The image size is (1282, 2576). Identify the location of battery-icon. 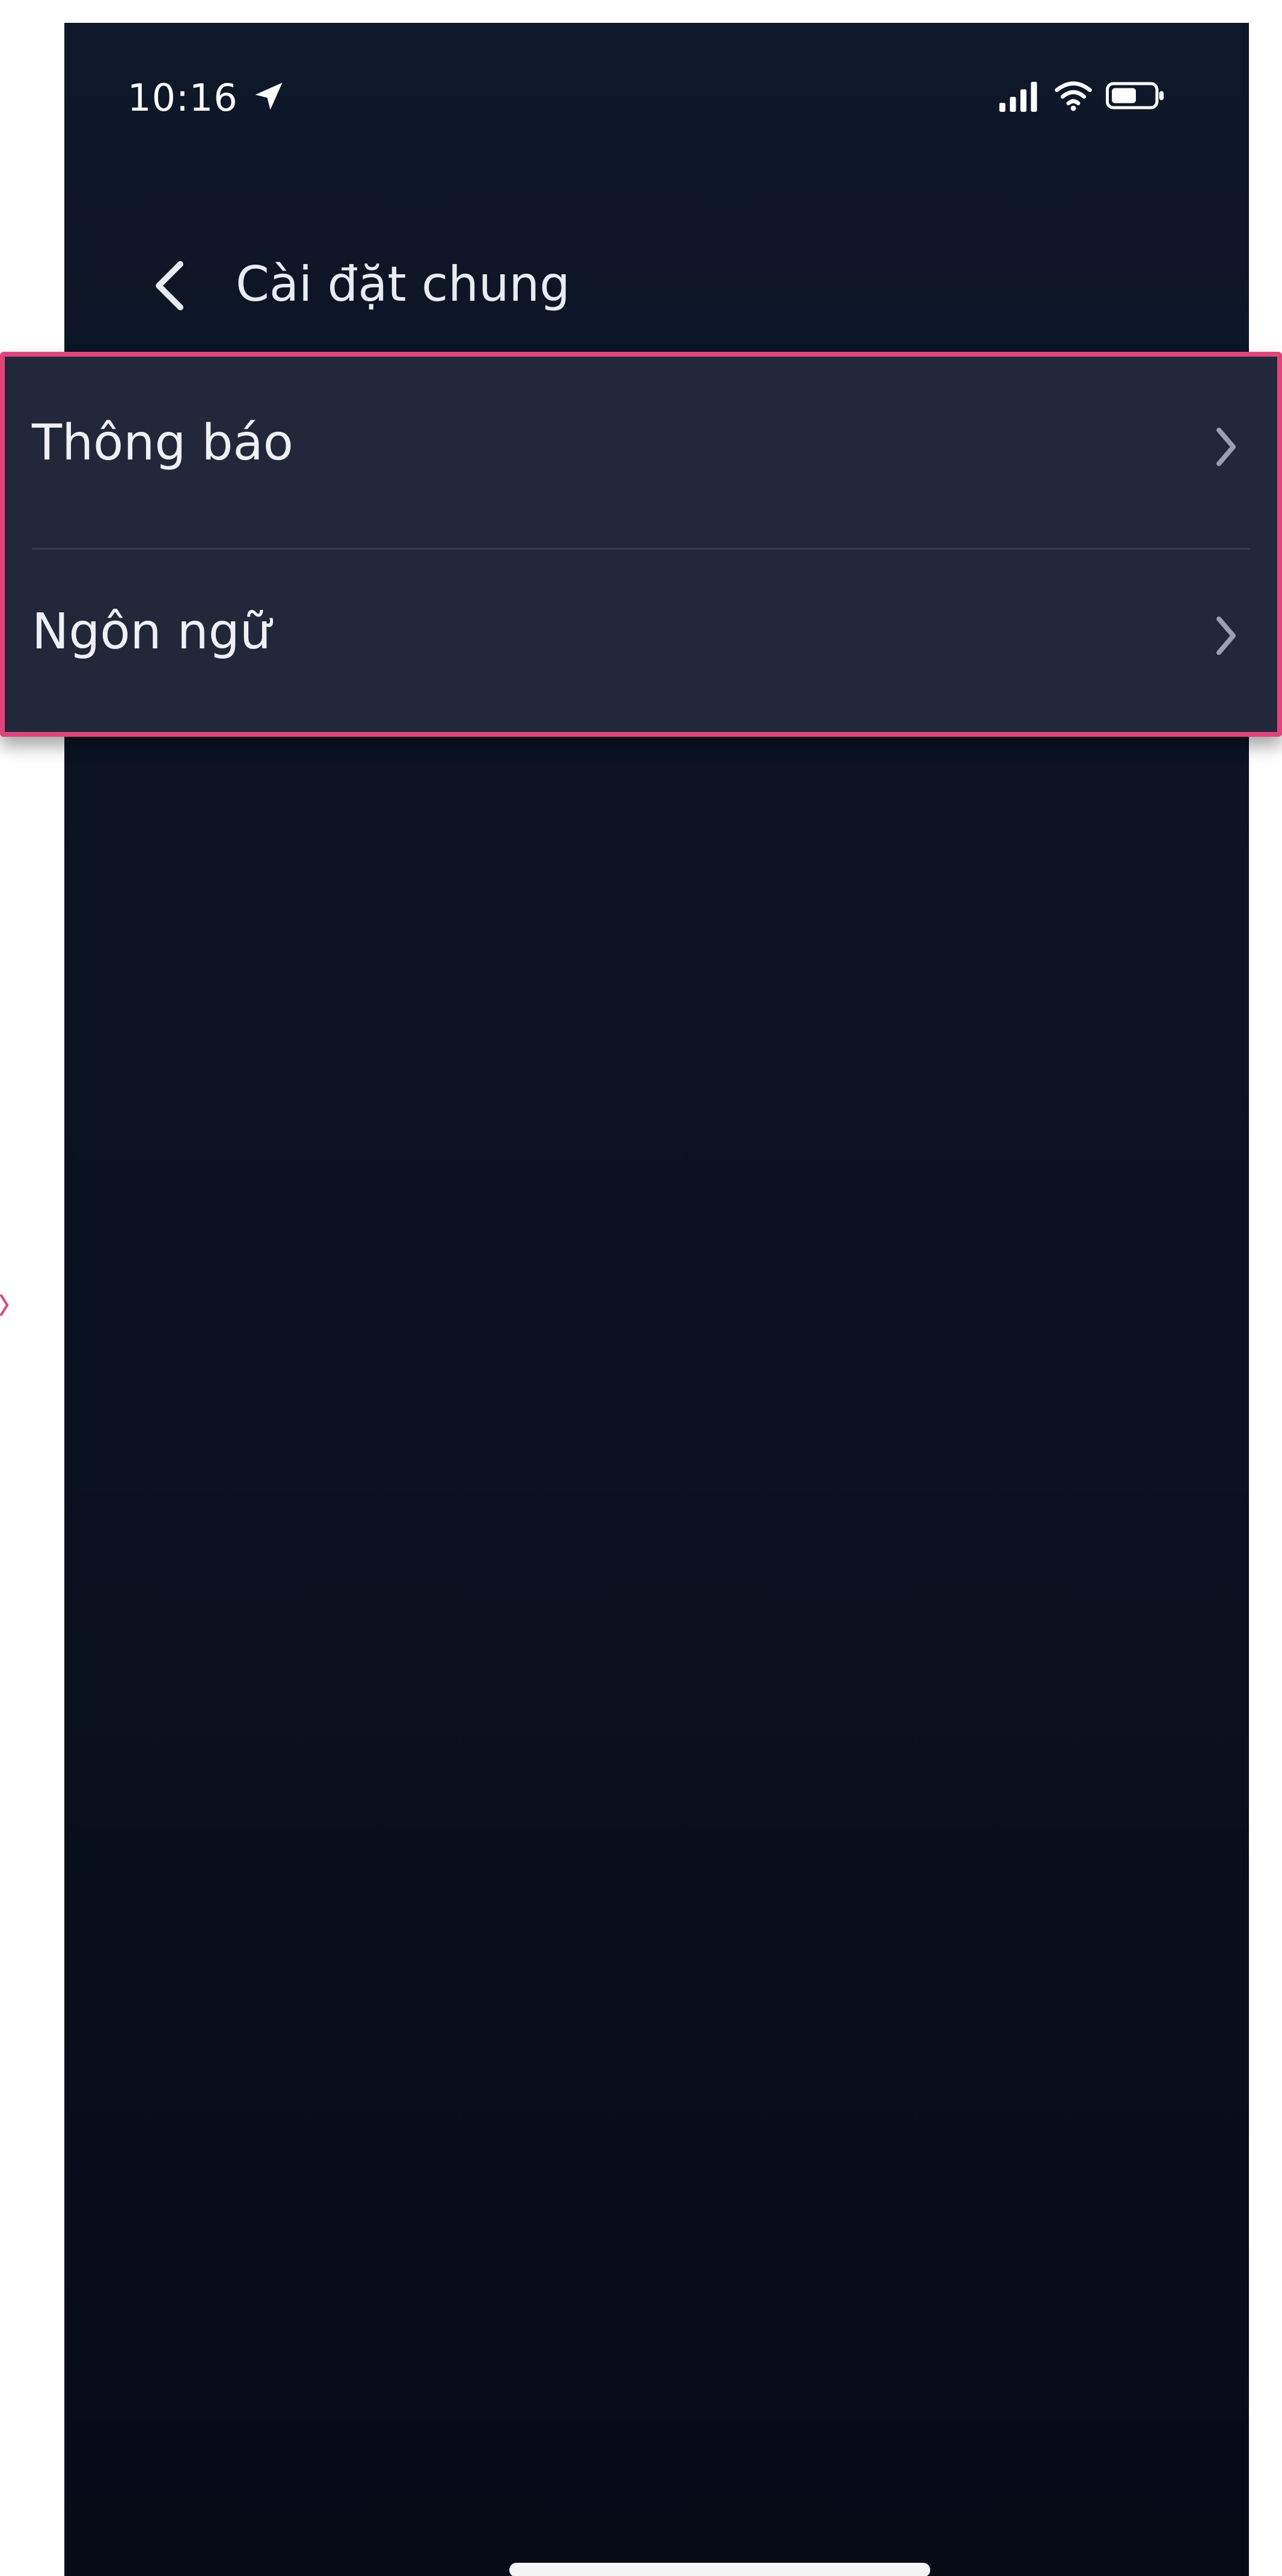
(1135, 95).